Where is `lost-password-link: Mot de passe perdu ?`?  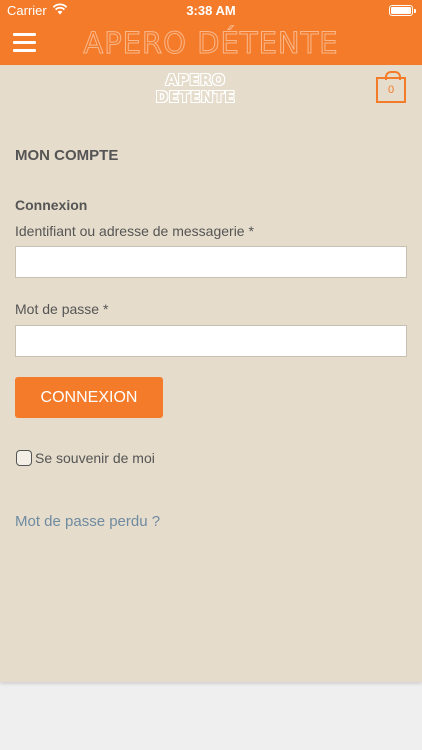 lost-password-link: Mot de passe perdu ? is located at coordinates (87, 521).